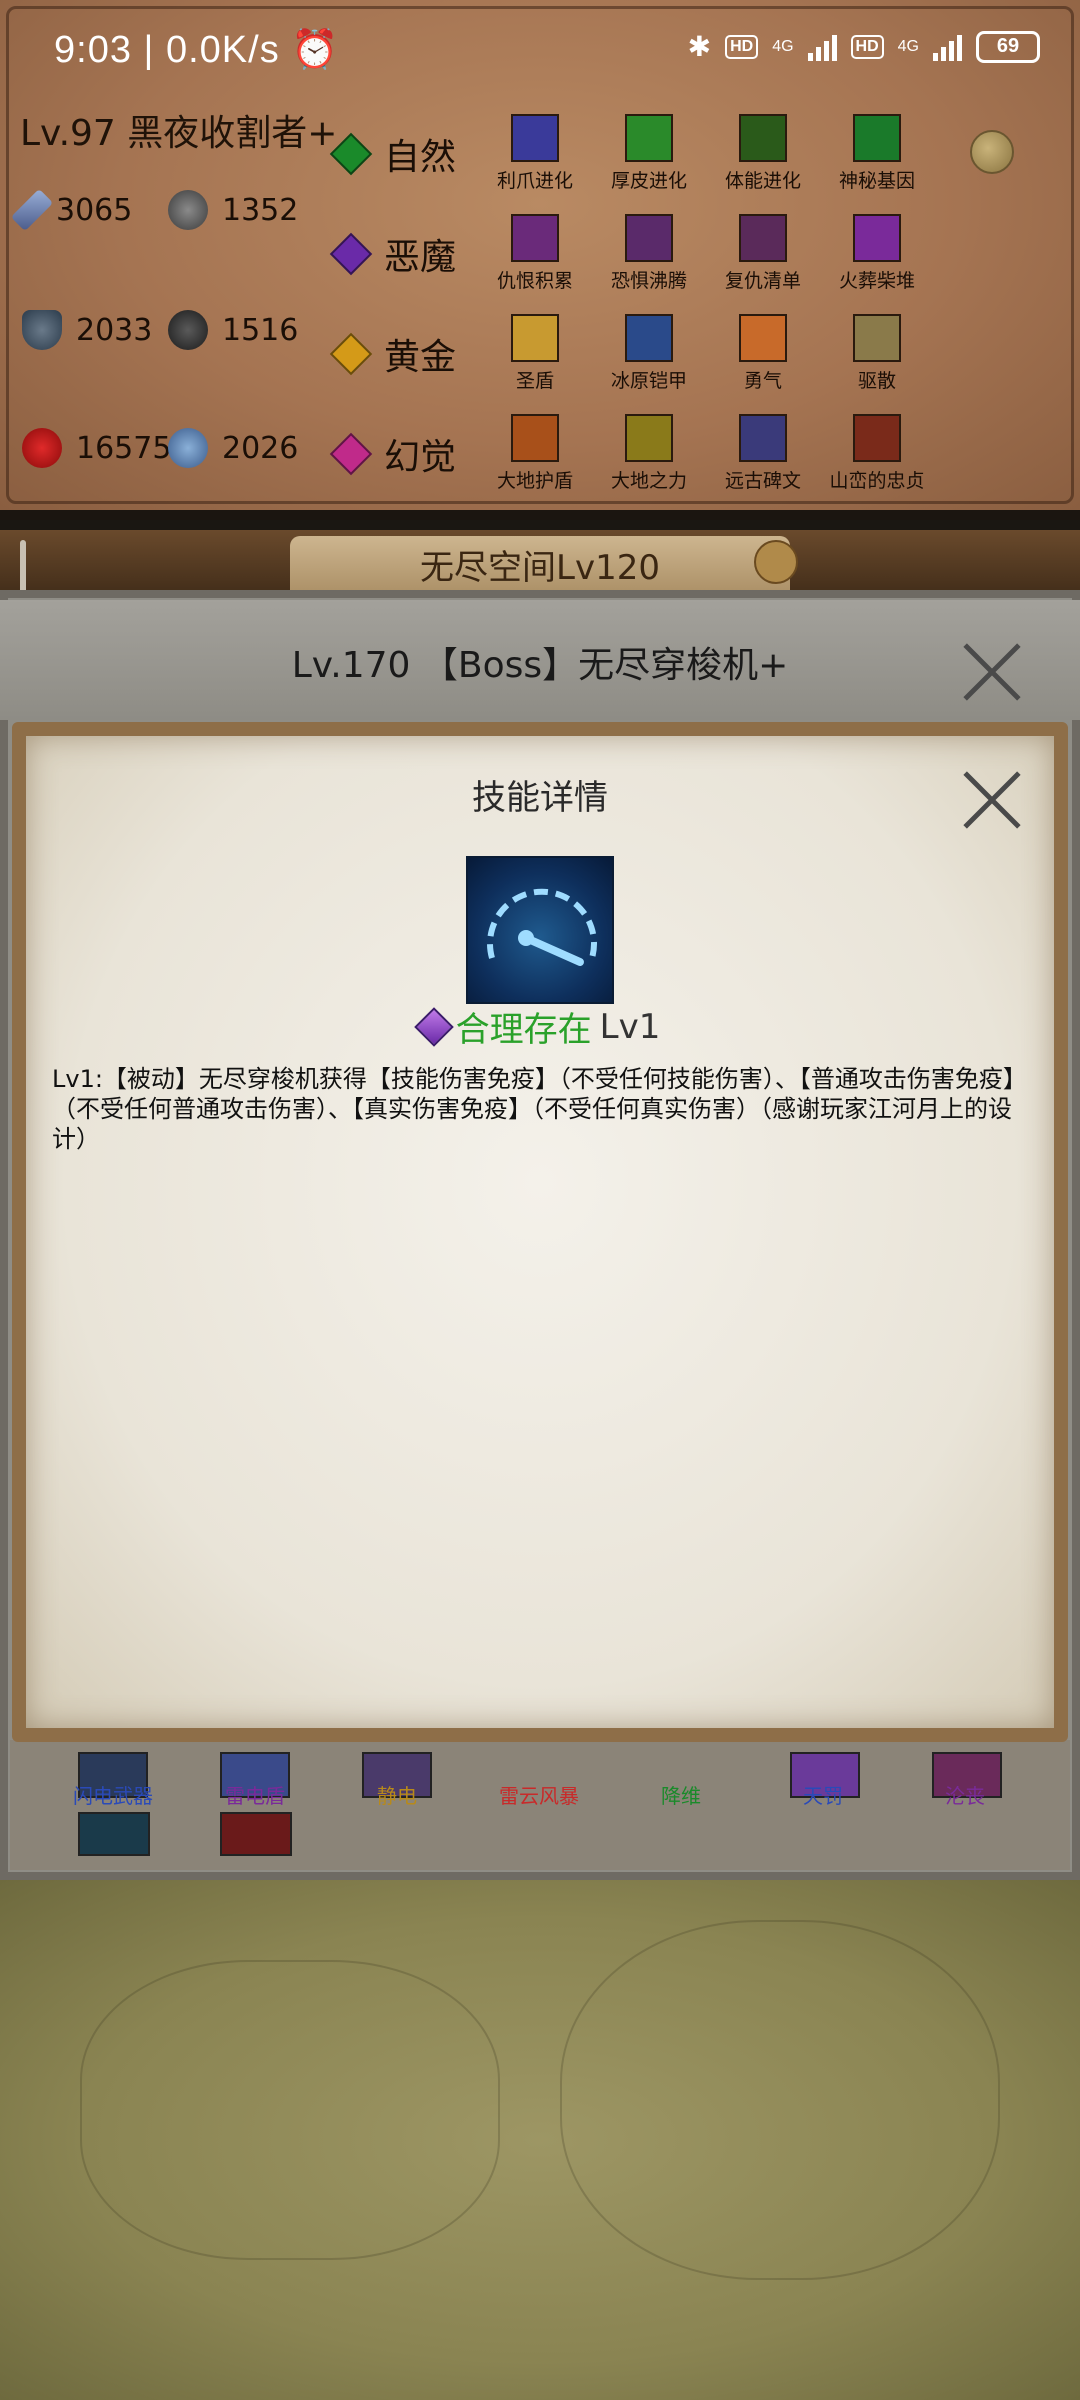  I want to click on element-gold: 黄金, so click(393, 354).